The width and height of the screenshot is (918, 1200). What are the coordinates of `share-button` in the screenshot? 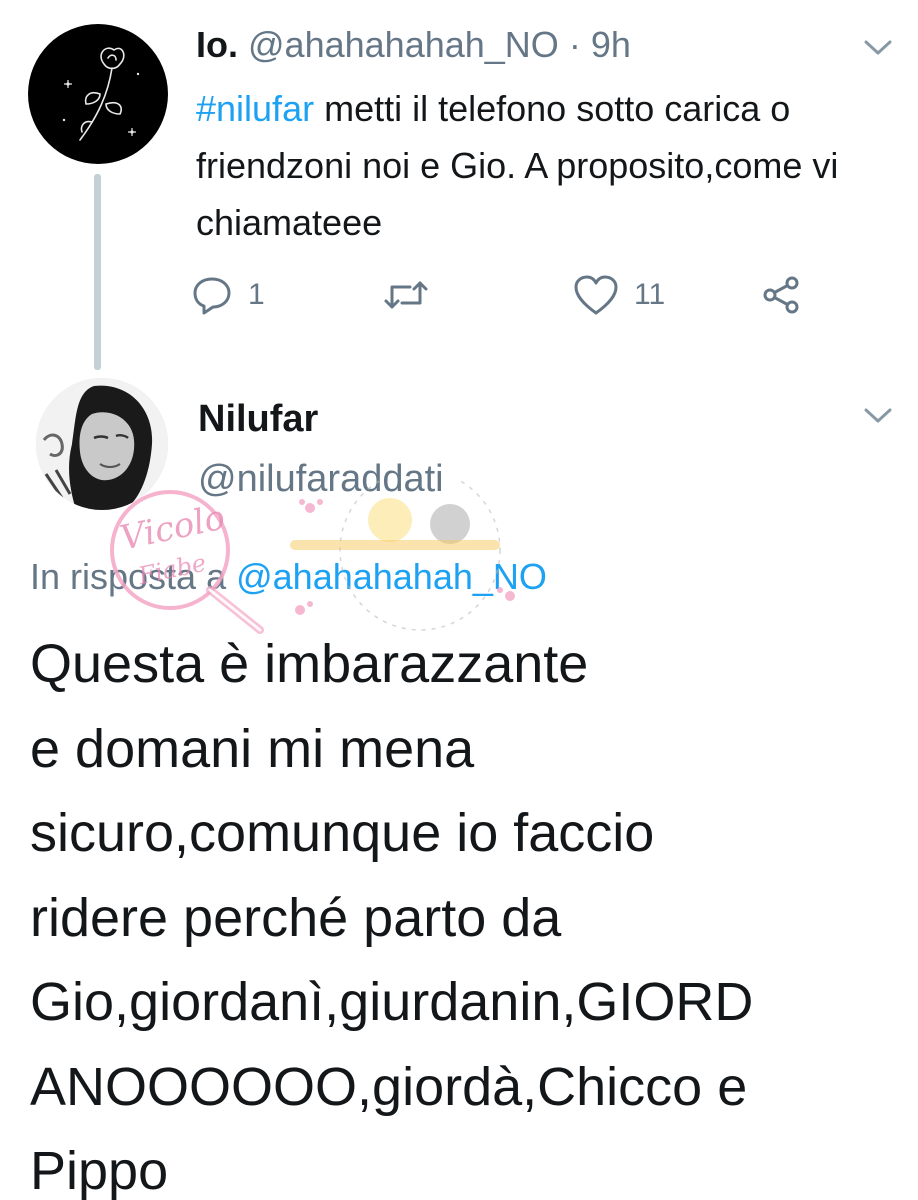 It's located at (782, 295).